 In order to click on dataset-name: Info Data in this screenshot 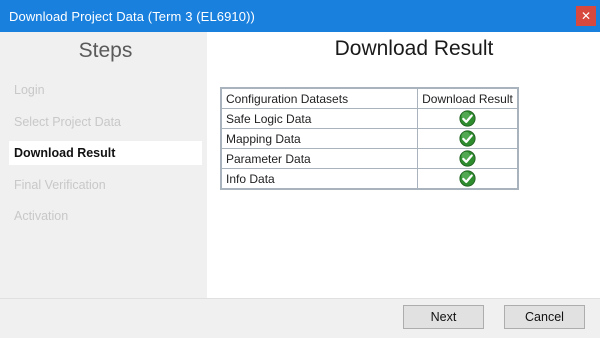, I will do `click(319, 179)`.